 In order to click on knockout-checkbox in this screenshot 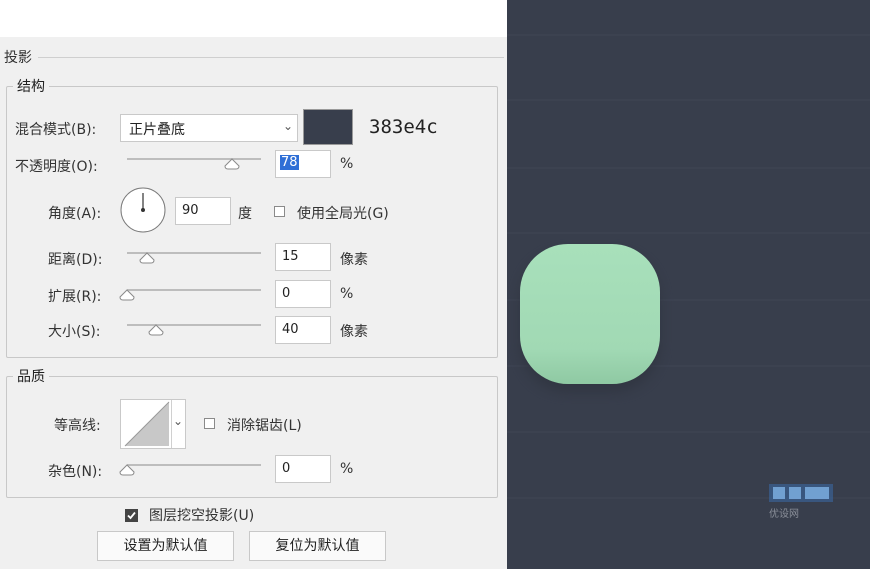, I will do `click(131, 515)`.